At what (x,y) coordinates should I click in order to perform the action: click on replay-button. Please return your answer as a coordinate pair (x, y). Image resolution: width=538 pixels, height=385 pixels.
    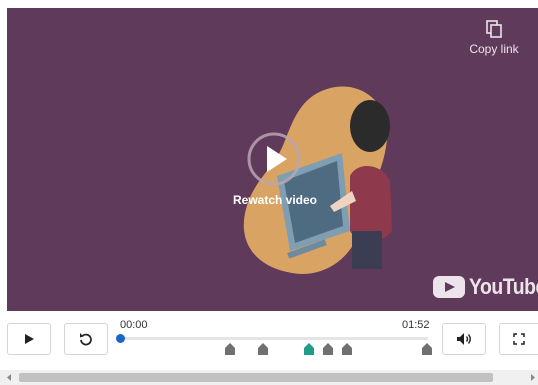
    Looking at the image, I should click on (86, 339).